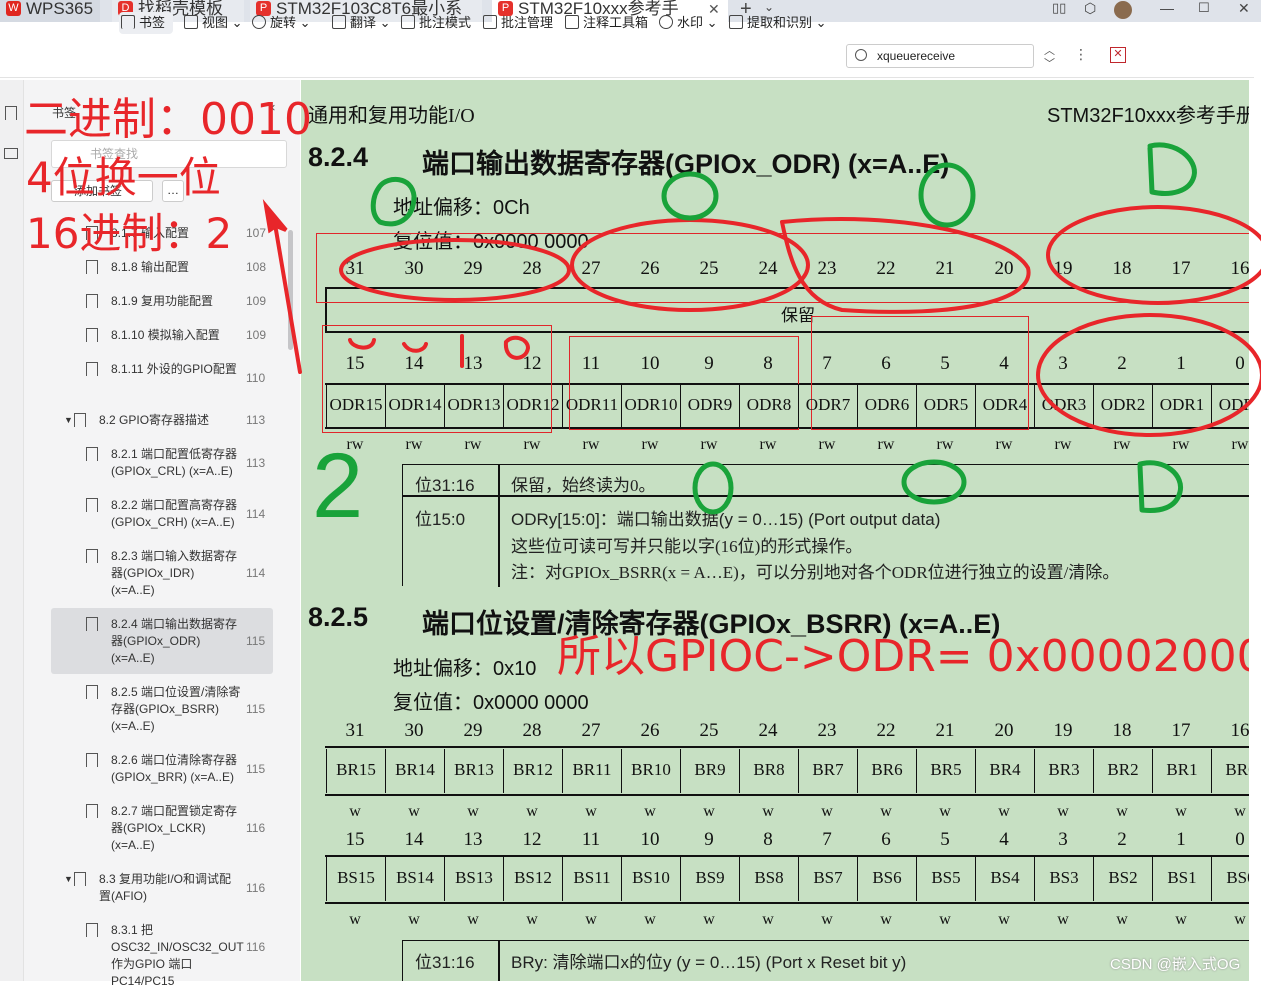 This screenshot has height=990, width=1261. Describe the element at coordinates (1175, 964) in the screenshot. I see `watermark: CSDN @嵌入式OG` at that location.